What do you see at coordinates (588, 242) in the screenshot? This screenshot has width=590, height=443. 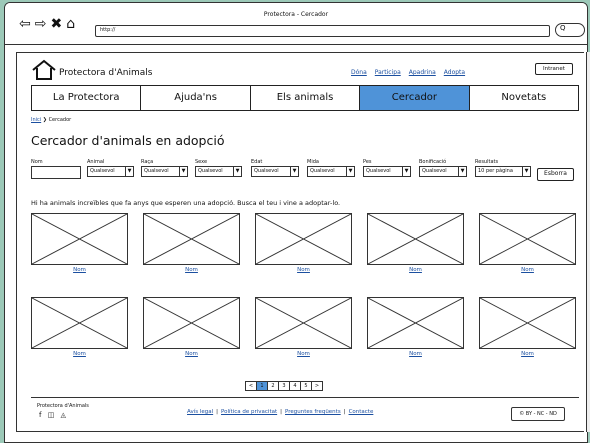 I see `scrollbar` at bounding box center [588, 242].